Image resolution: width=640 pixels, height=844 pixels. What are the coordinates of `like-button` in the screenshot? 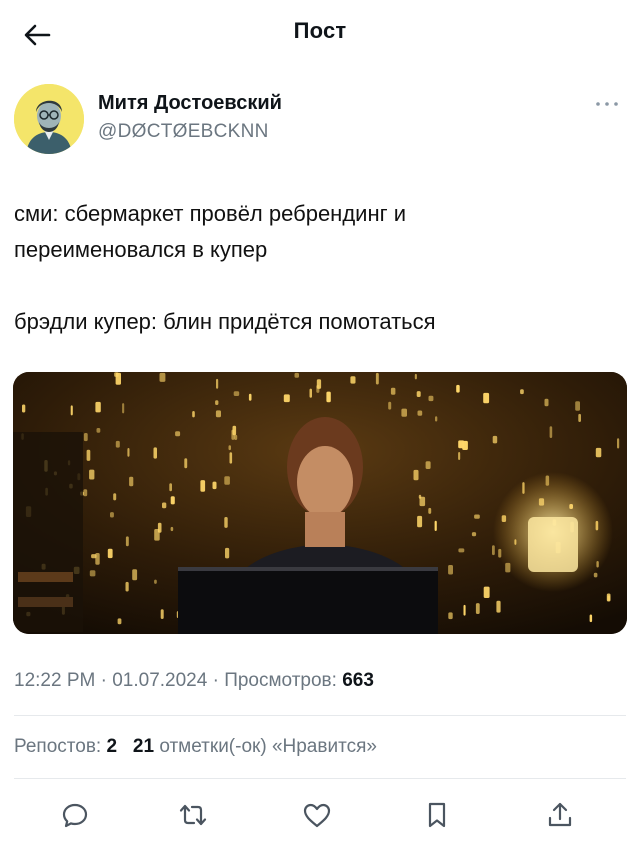 It's located at (317, 815).